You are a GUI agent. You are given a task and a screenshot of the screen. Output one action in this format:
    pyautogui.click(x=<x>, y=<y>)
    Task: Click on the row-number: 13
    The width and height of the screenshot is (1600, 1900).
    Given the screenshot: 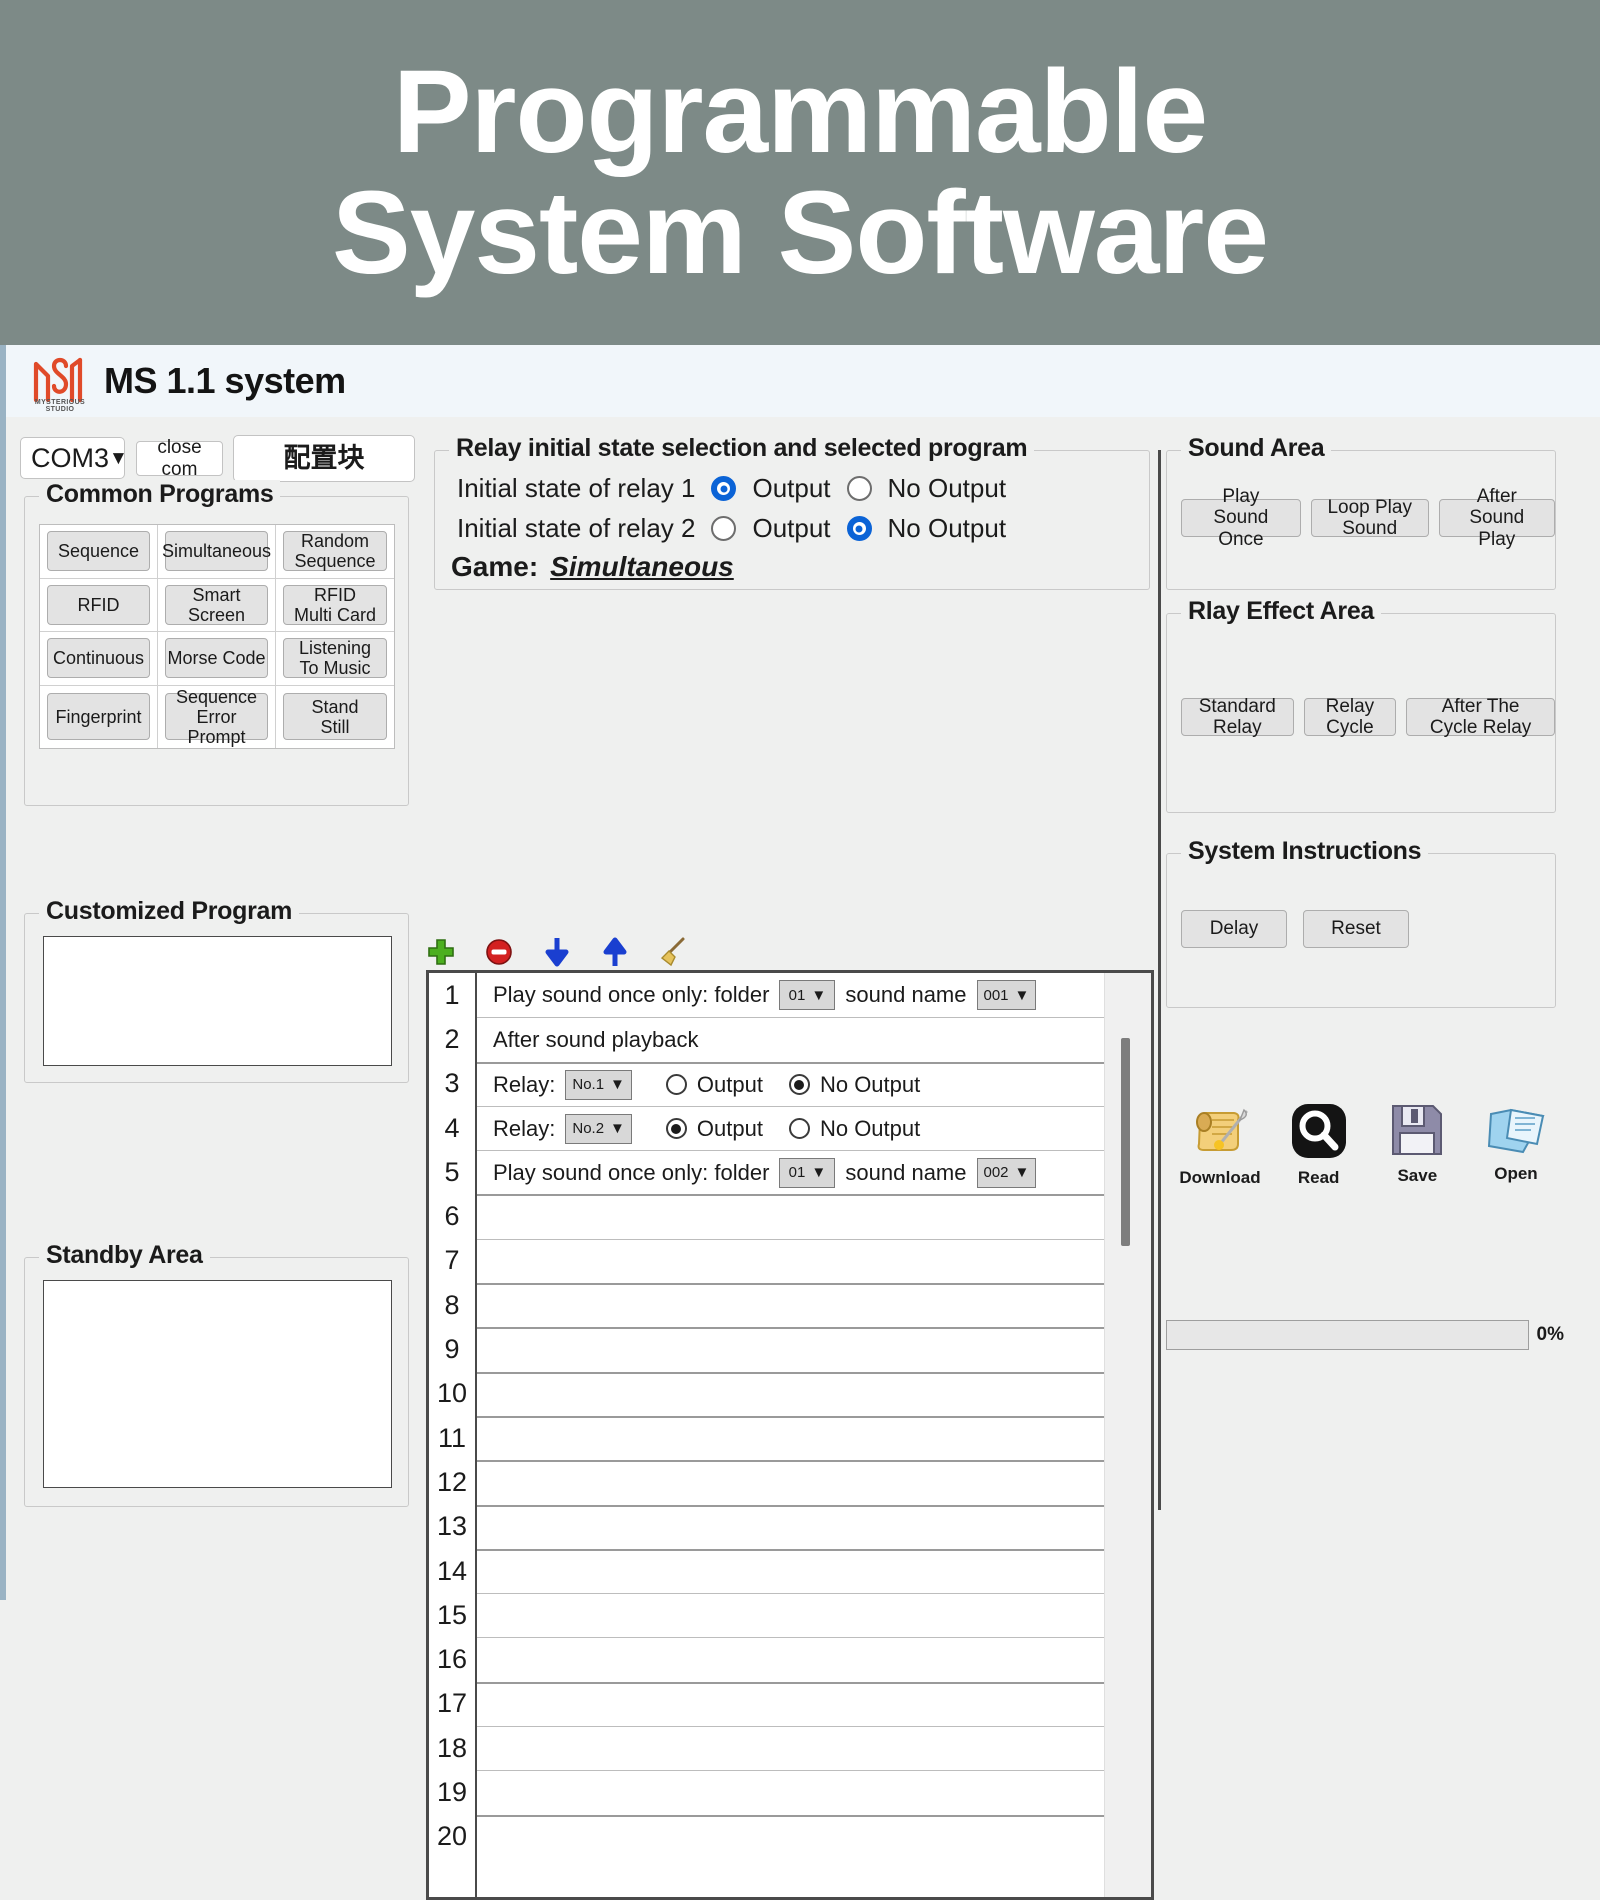 What is the action you would take?
    pyautogui.click(x=452, y=1526)
    